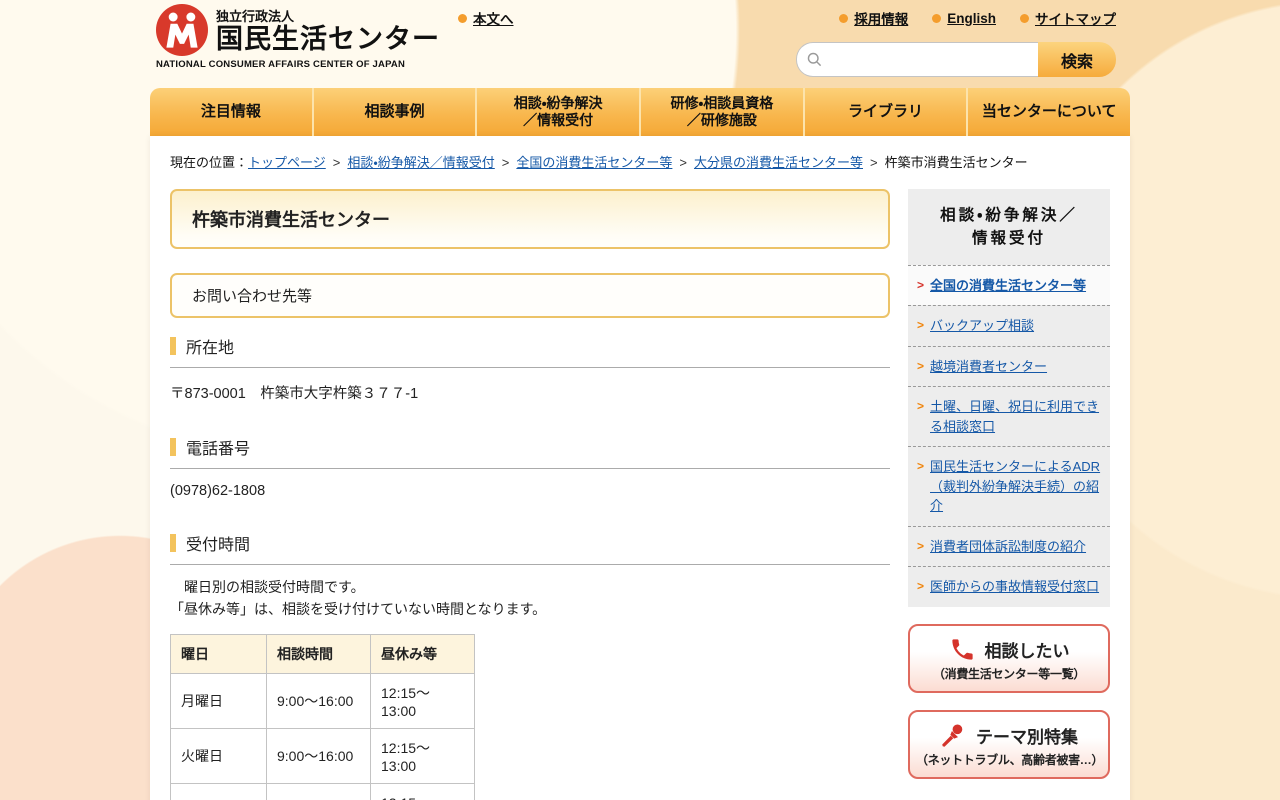 The width and height of the screenshot is (1280, 800). I want to click on site-search: 検索, so click(956, 59).